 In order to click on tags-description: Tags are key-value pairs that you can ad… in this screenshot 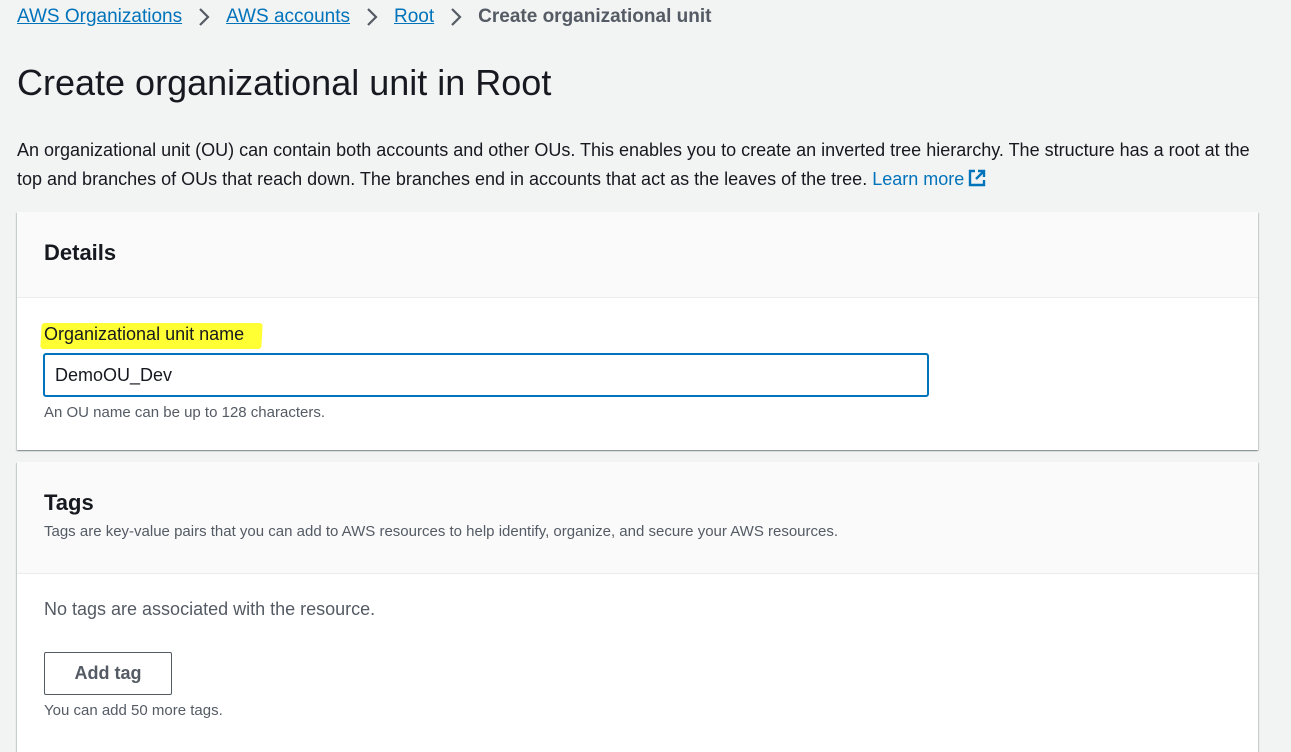, I will do `click(441, 531)`.